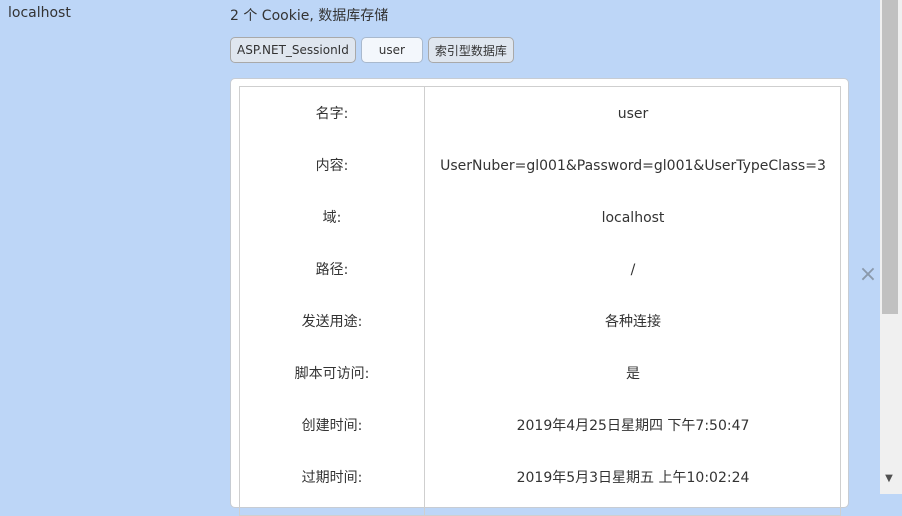 This screenshot has width=902, height=516. What do you see at coordinates (633, 114) in the screenshot?
I see `detail-value-name: user` at bounding box center [633, 114].